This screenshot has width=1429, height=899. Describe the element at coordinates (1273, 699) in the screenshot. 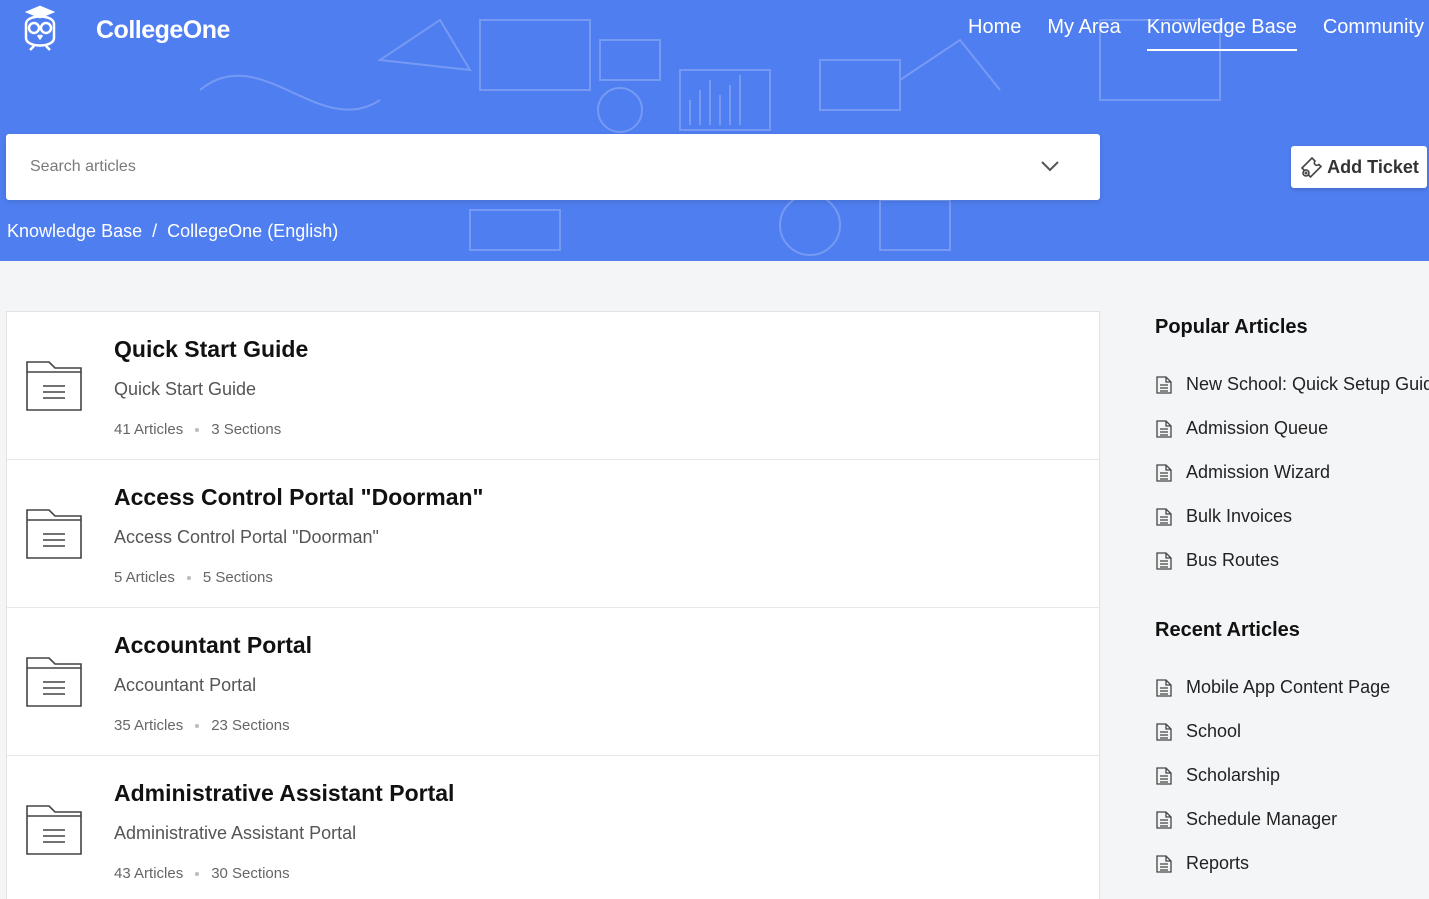

I see `recent-article-item: Mobile App Content Page` at that location.